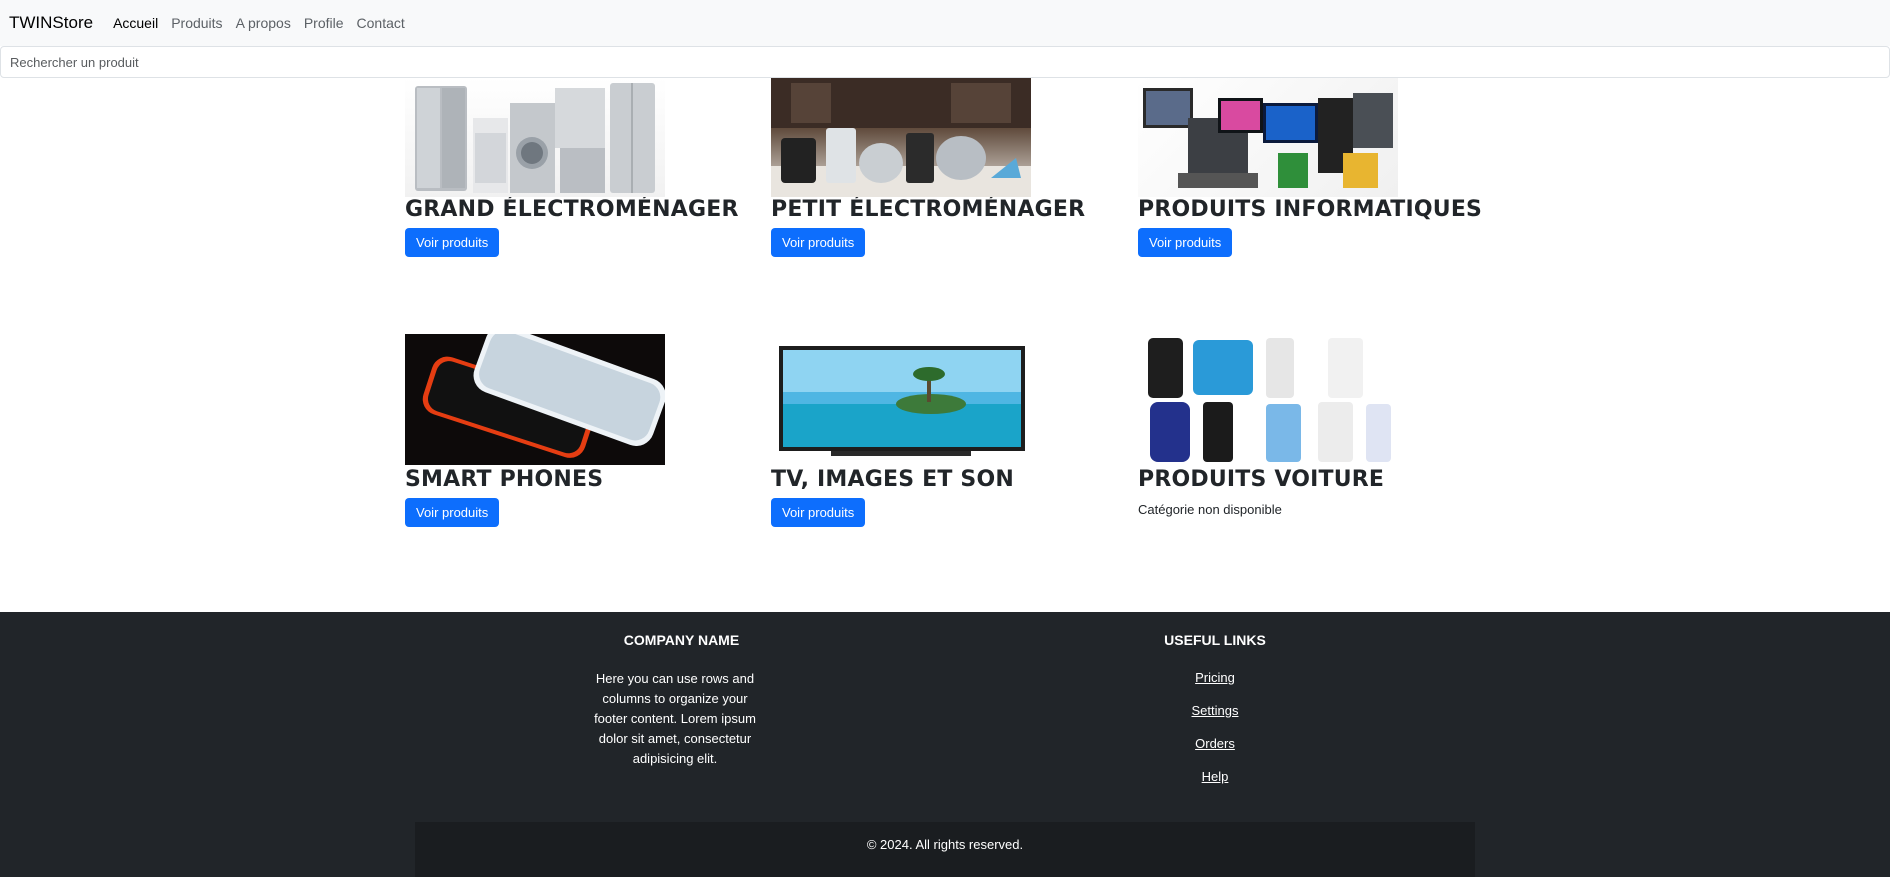  I want to click on category-image-phones, so click(535, 399).